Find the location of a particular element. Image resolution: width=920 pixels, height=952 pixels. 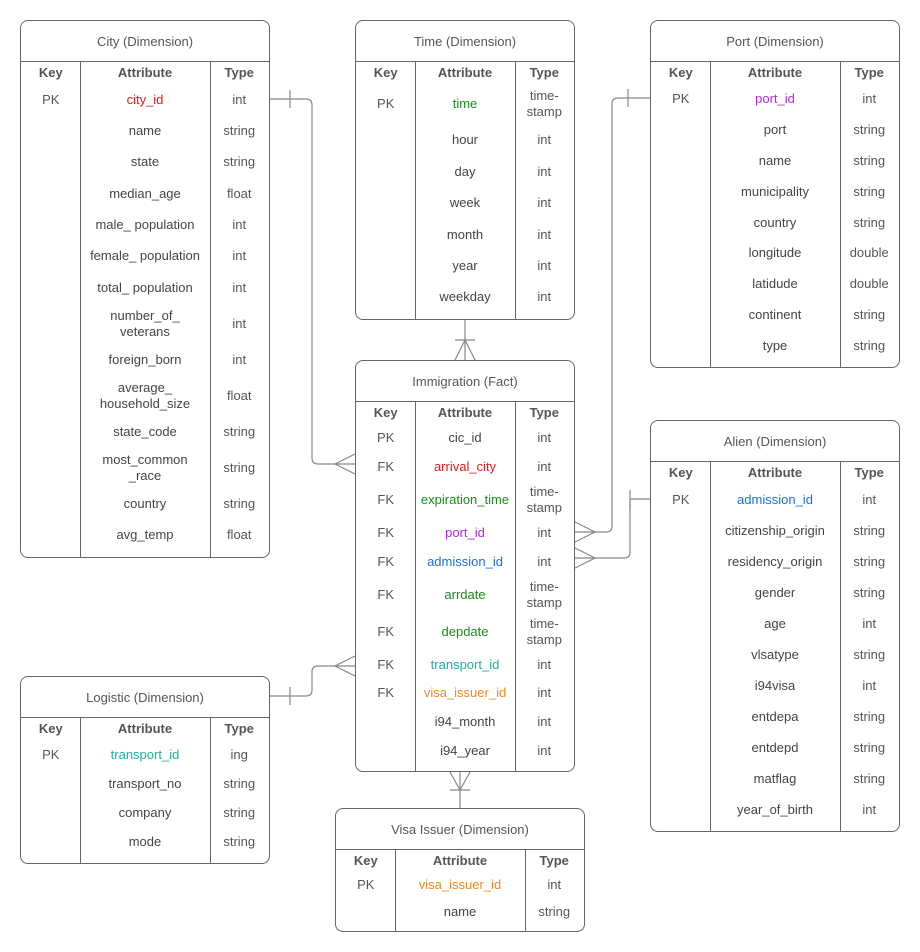

attribute-cell: port_id is located at coordinates (465, 532).